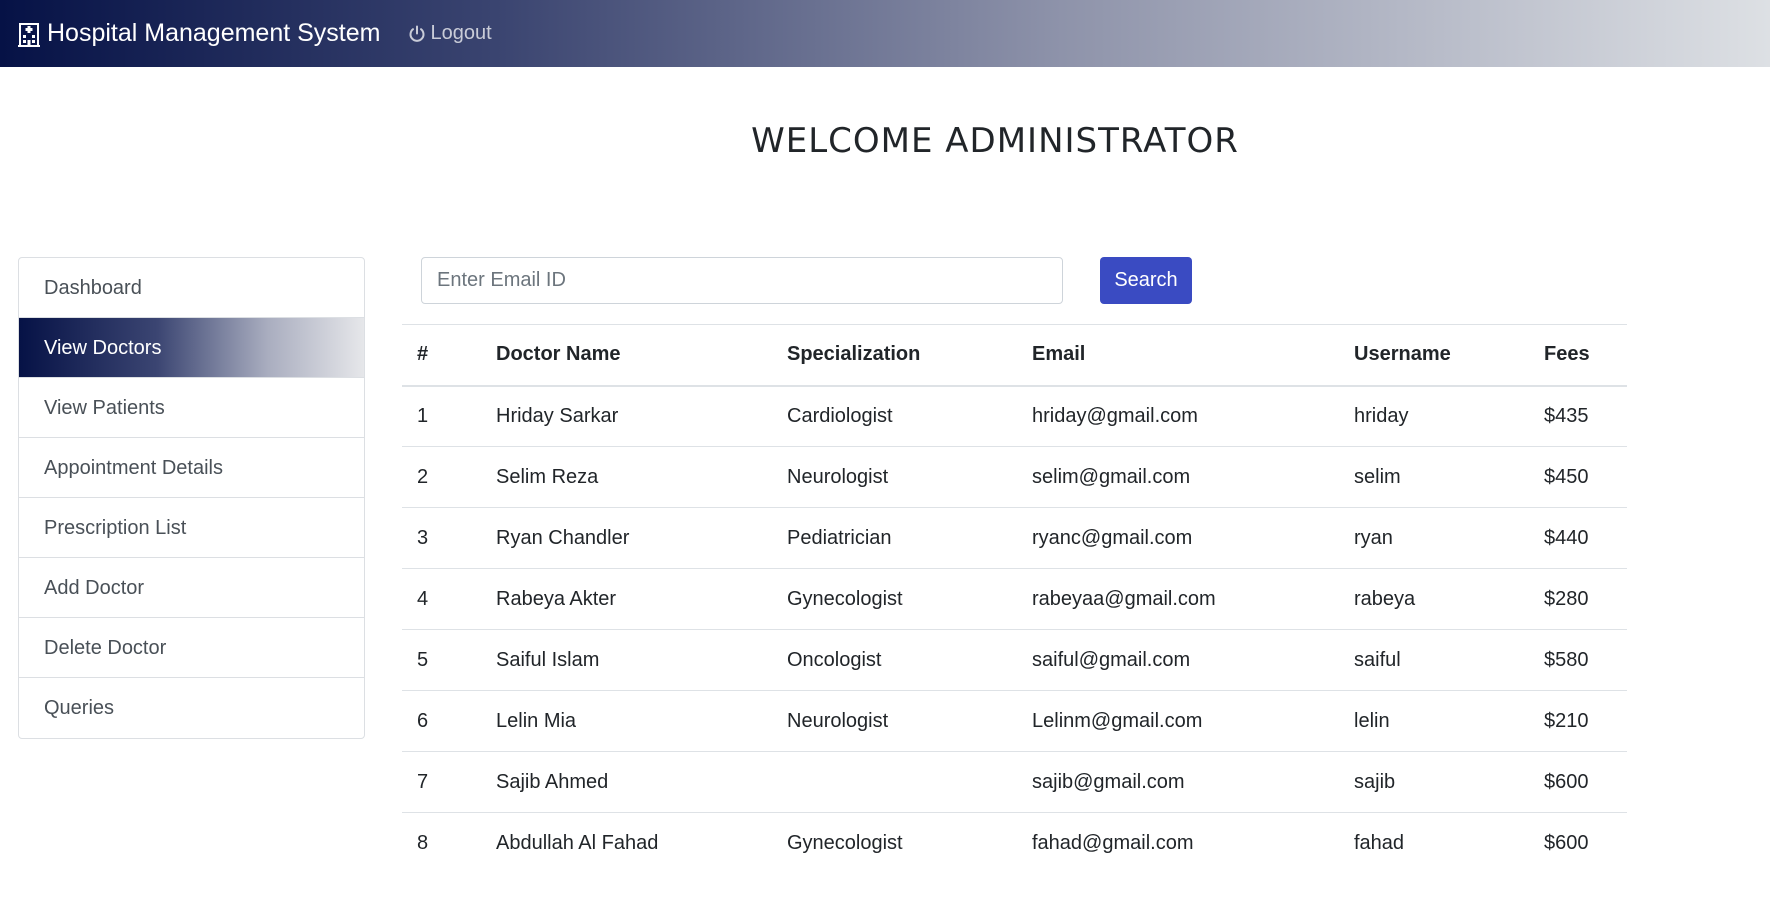  Describe the element at coordinates (995, 141) in the screenshot. I see `page-title: WELCOME ADMINISTRATOR` at that location.